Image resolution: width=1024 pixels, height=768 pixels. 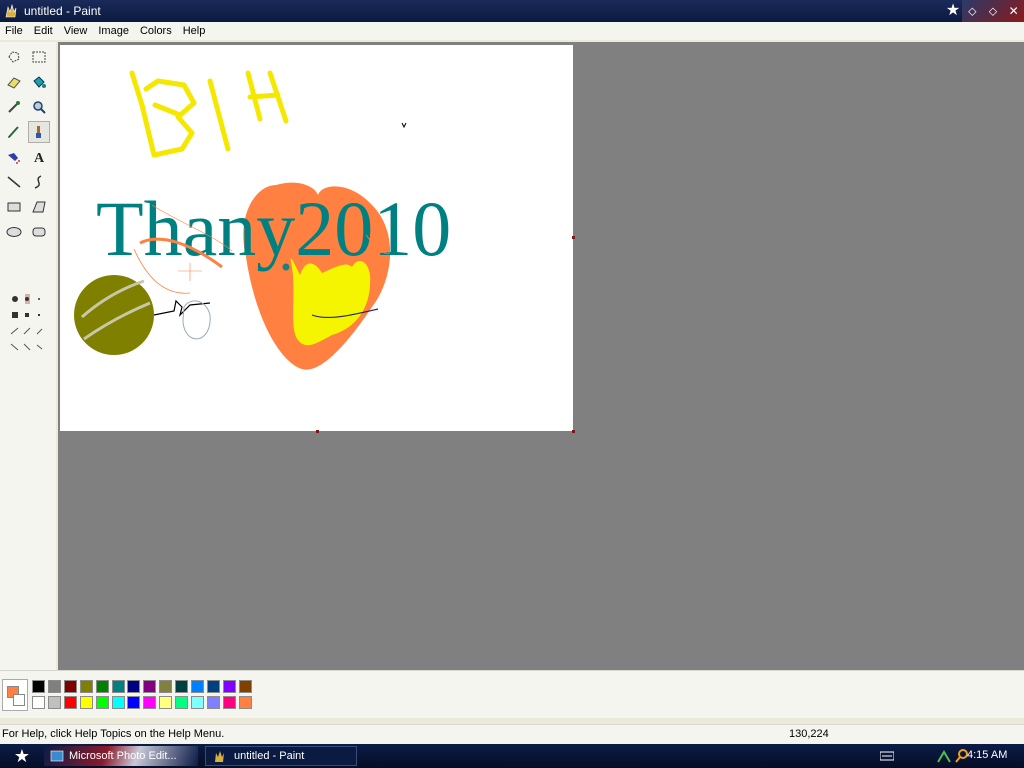 I want to click on title-bar: untitled - Paint ★ ⬦ ⬦ ✕, so click(x=512, y=11).